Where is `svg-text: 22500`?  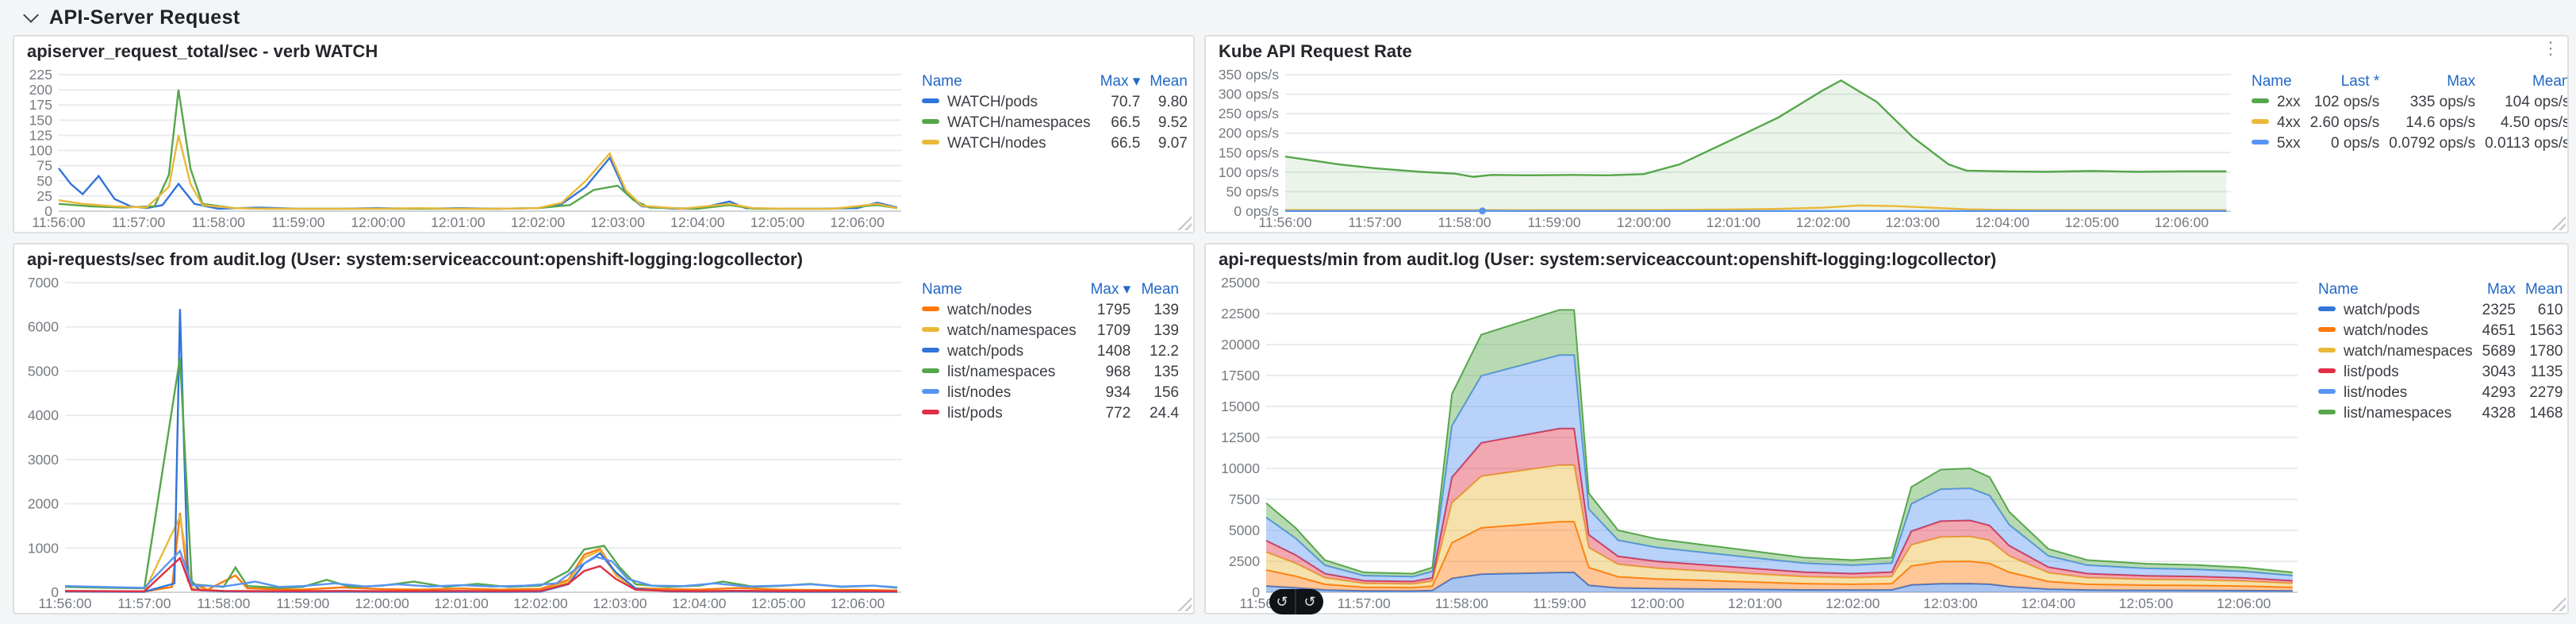
svg-text: 22500 is located at coordinates (1240, 314).